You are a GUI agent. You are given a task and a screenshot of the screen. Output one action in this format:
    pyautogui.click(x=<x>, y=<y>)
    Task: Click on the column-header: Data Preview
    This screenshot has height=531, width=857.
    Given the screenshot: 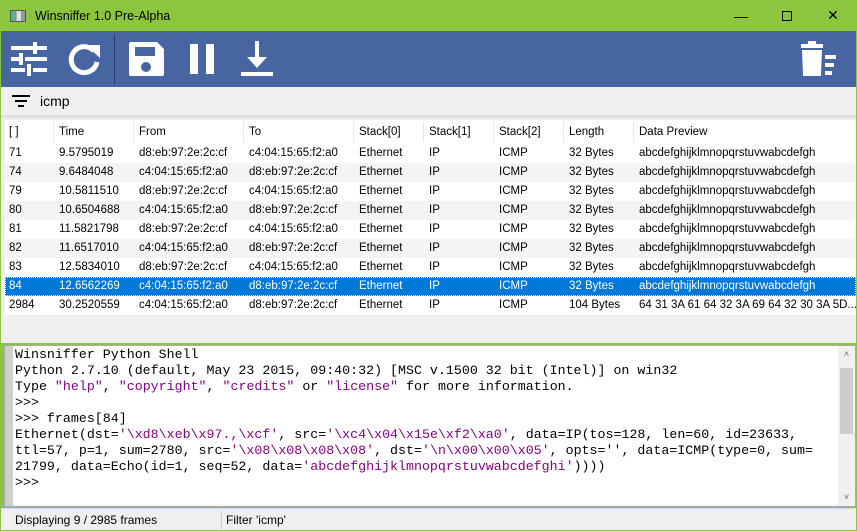 What is the action you would take?
    pyautogui.click(x=673, y=132)
    